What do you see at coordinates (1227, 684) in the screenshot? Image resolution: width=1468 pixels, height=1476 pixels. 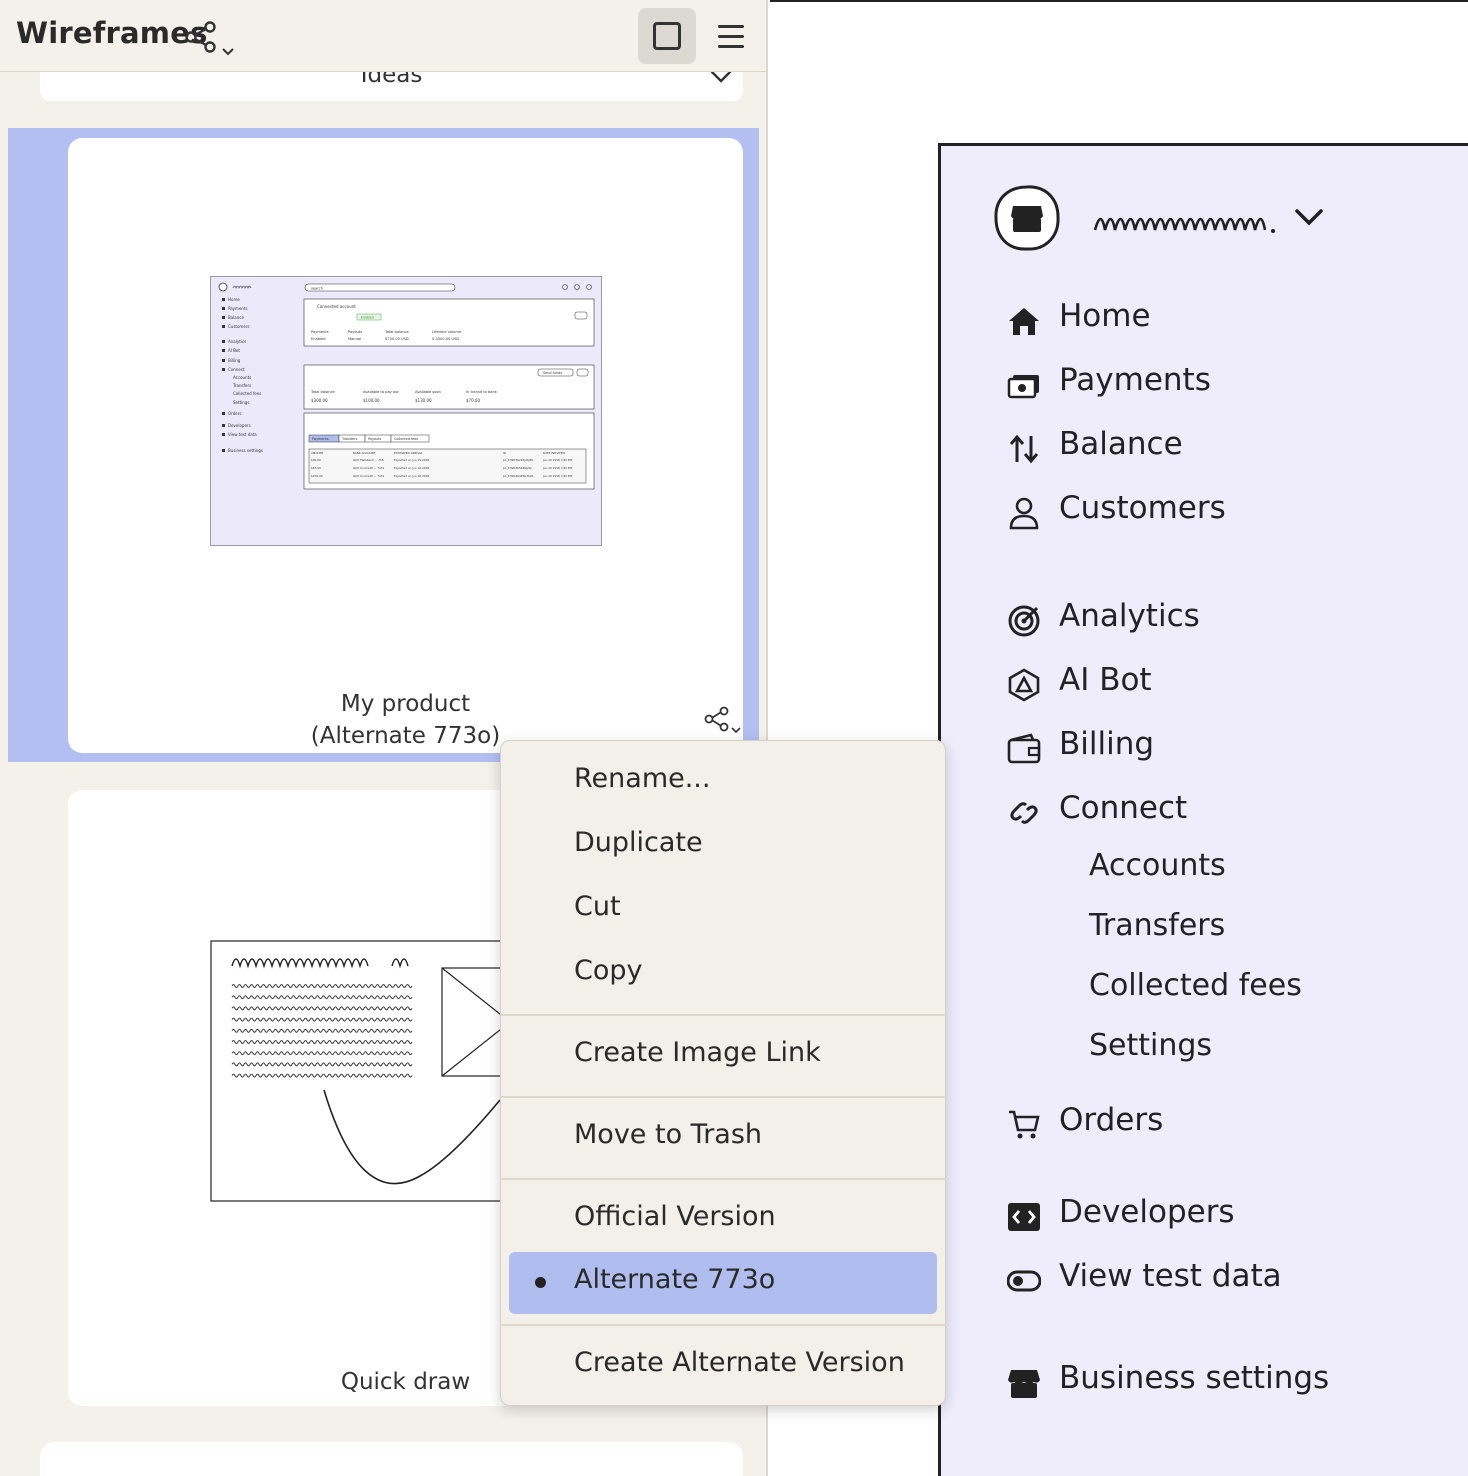 I see `nav-item-ai-bot: AI Bot` at bounding box center [1227, 684].